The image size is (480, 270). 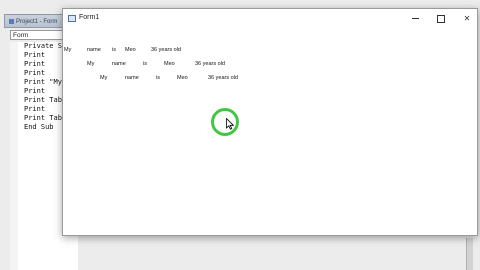 I want to click on project-window-title: Project1 - Form, so click(x=37, y=22).